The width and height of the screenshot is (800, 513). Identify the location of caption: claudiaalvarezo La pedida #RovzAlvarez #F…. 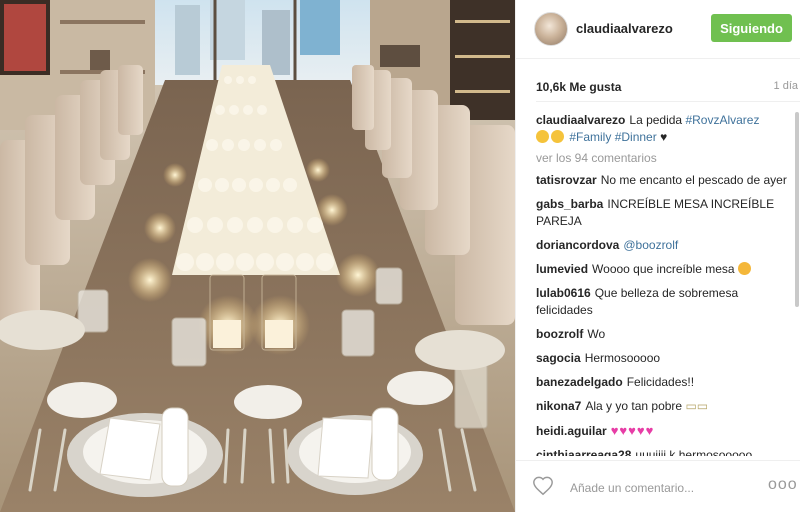
(662, 129).